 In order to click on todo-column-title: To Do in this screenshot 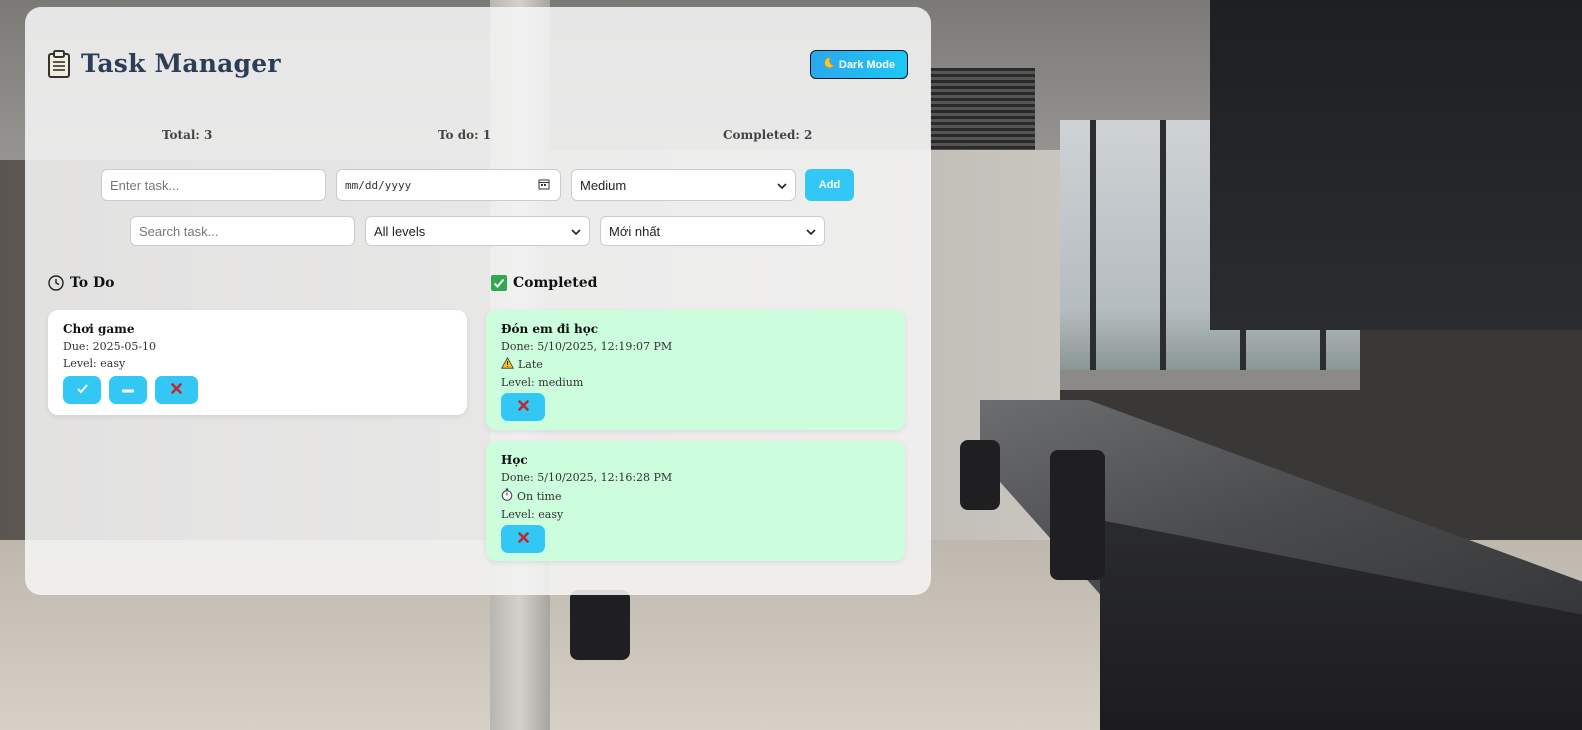, I will do `click(81, 283)`.